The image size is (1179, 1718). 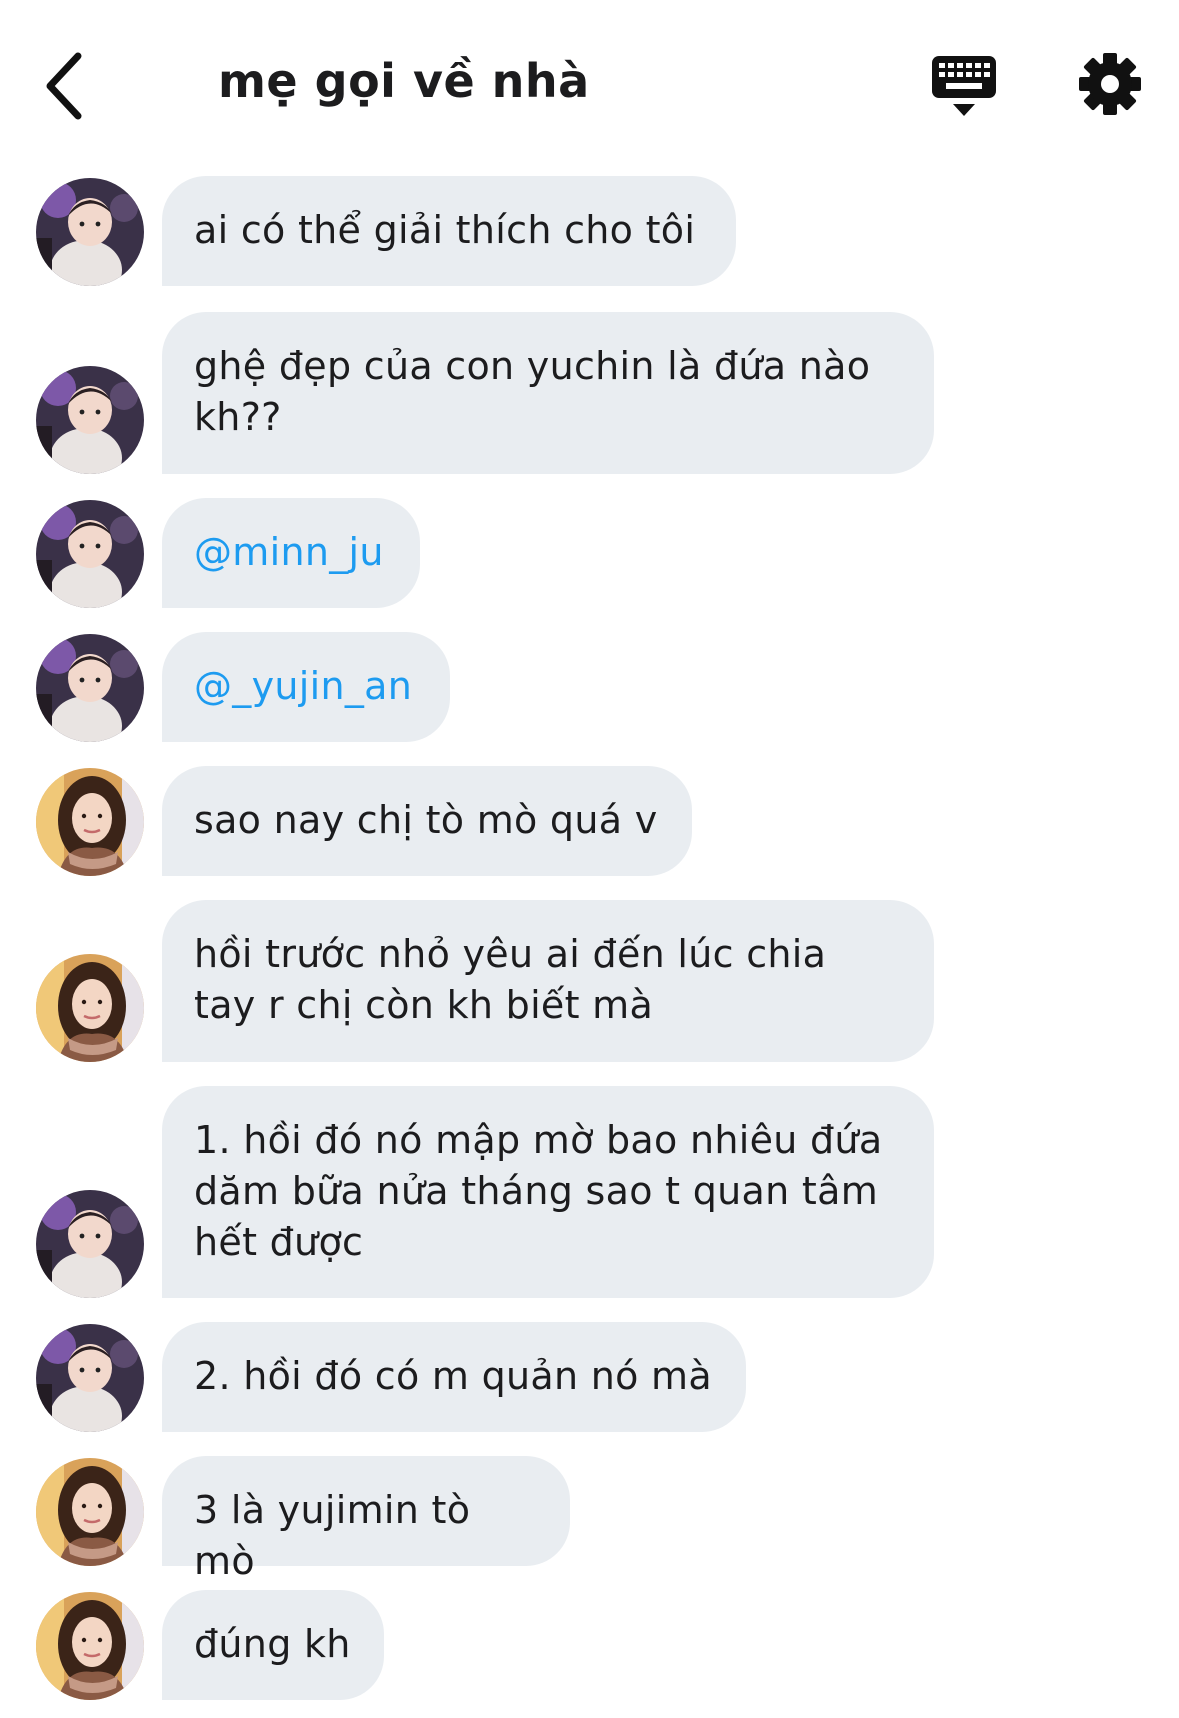 I want to click on message-bubble: 3 là yujimin tò mò, so click(x=366, y=1519).